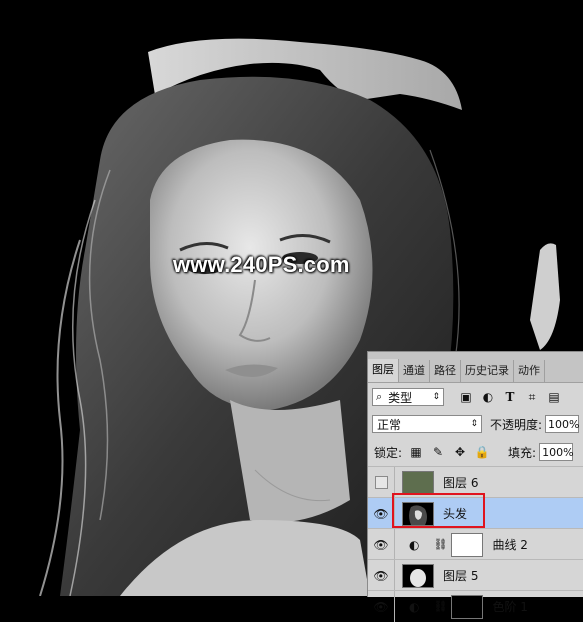 This screenshot has width=583, height=622. I want to click on search-icon: ⌕, so click(379, 396).